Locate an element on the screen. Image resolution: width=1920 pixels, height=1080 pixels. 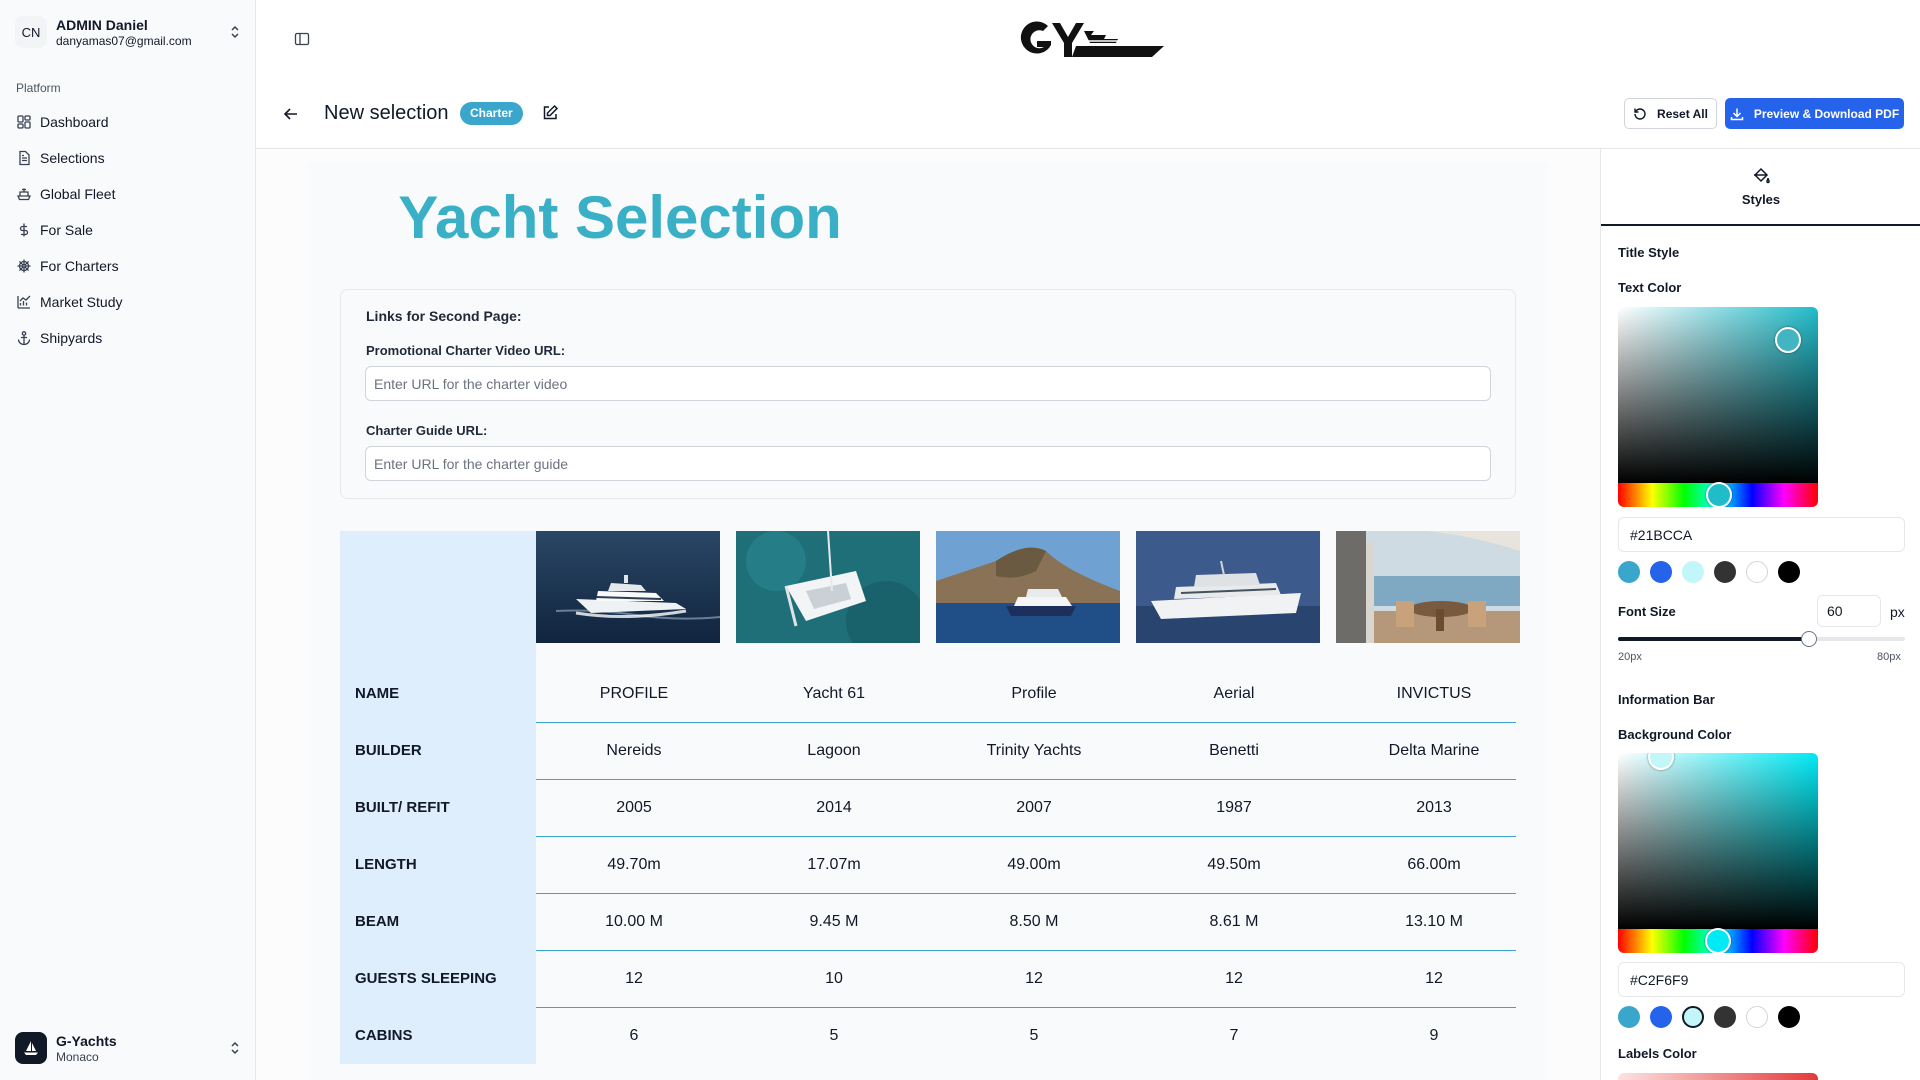
download-icon is located at coordinates (1737, 114).